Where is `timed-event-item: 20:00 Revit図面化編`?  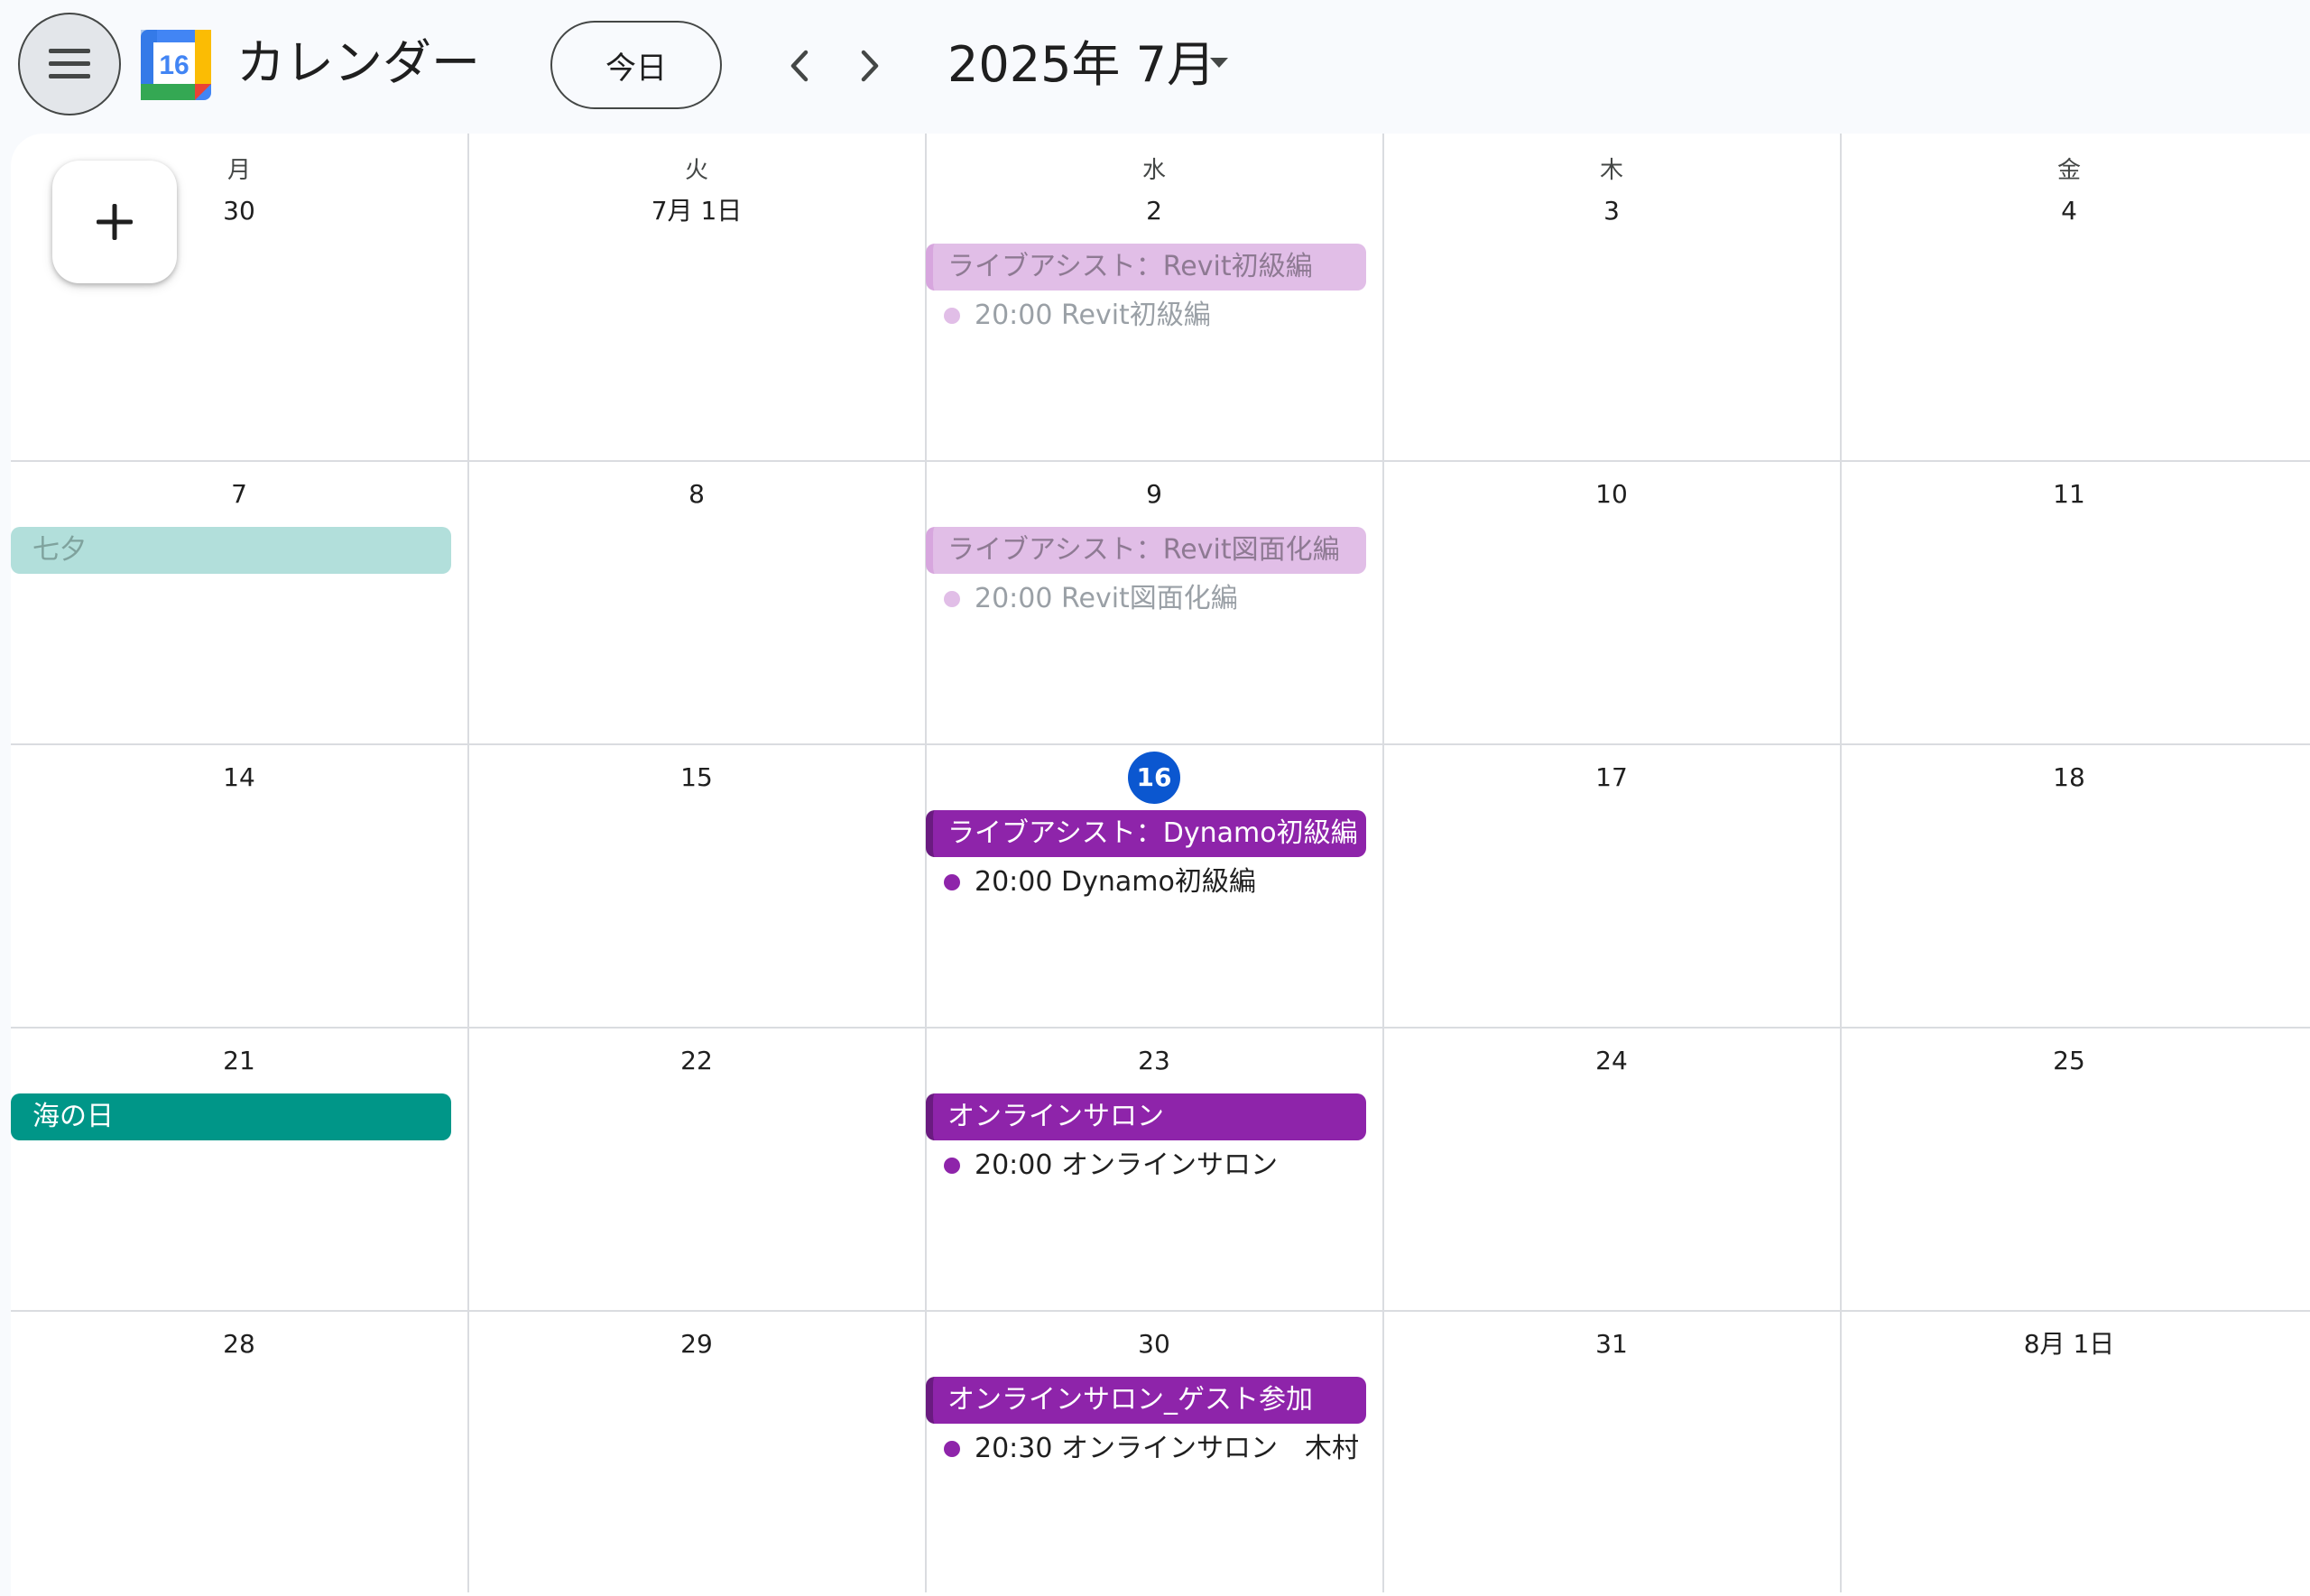 timed-event-item: 20:00 Revit図面化編 is located at coordinates (1146, 599).